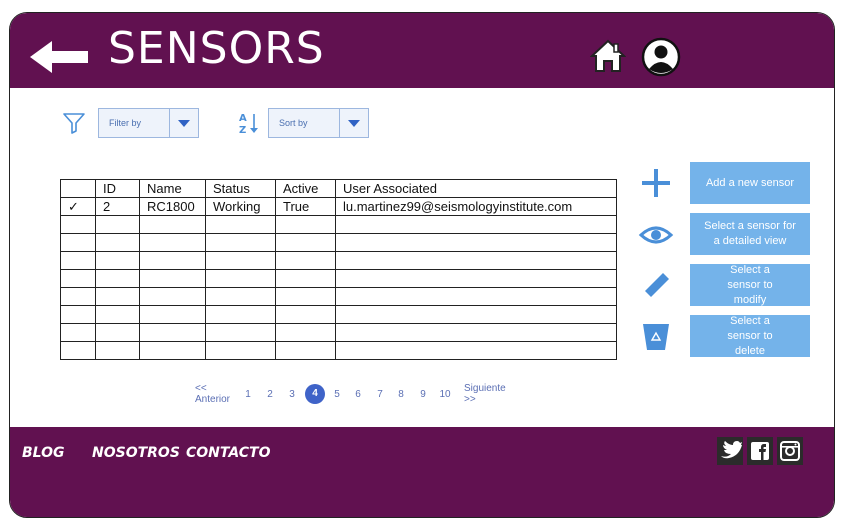 The width and height of the screenshot is (851, 527). I want to click on chevron-down-icon, so click(179, 123).